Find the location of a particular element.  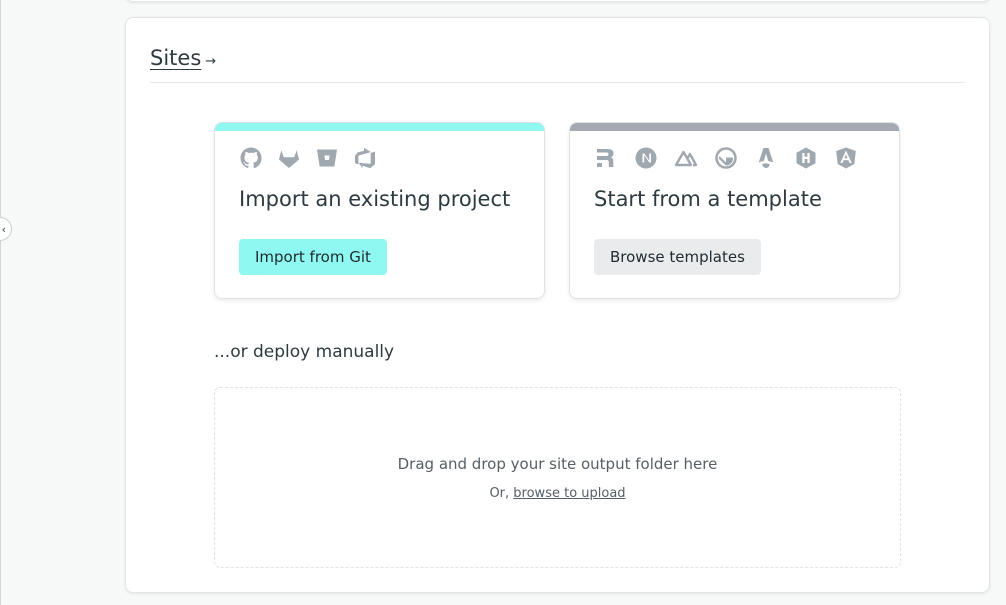

gitlab-icon is located at coordinates (289, 158).